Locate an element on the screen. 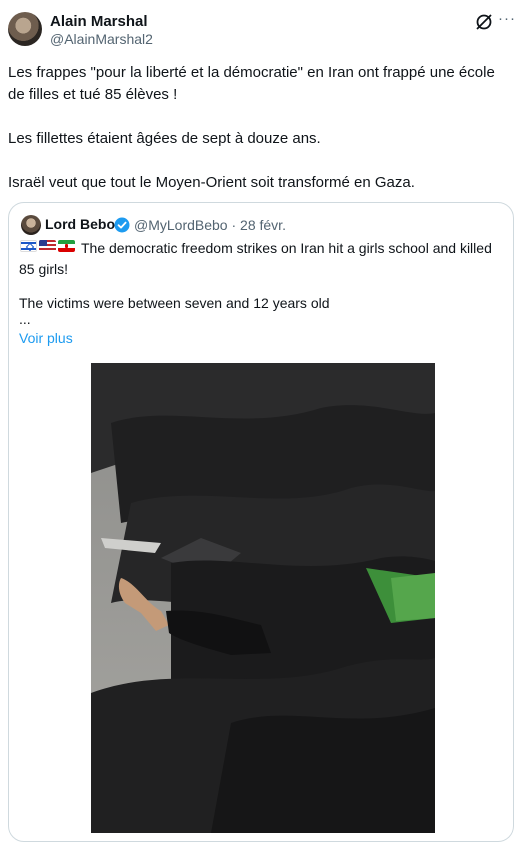 The height and width of the screenshot is (842, 519). author-avatar is located at coordinates (25, 29).